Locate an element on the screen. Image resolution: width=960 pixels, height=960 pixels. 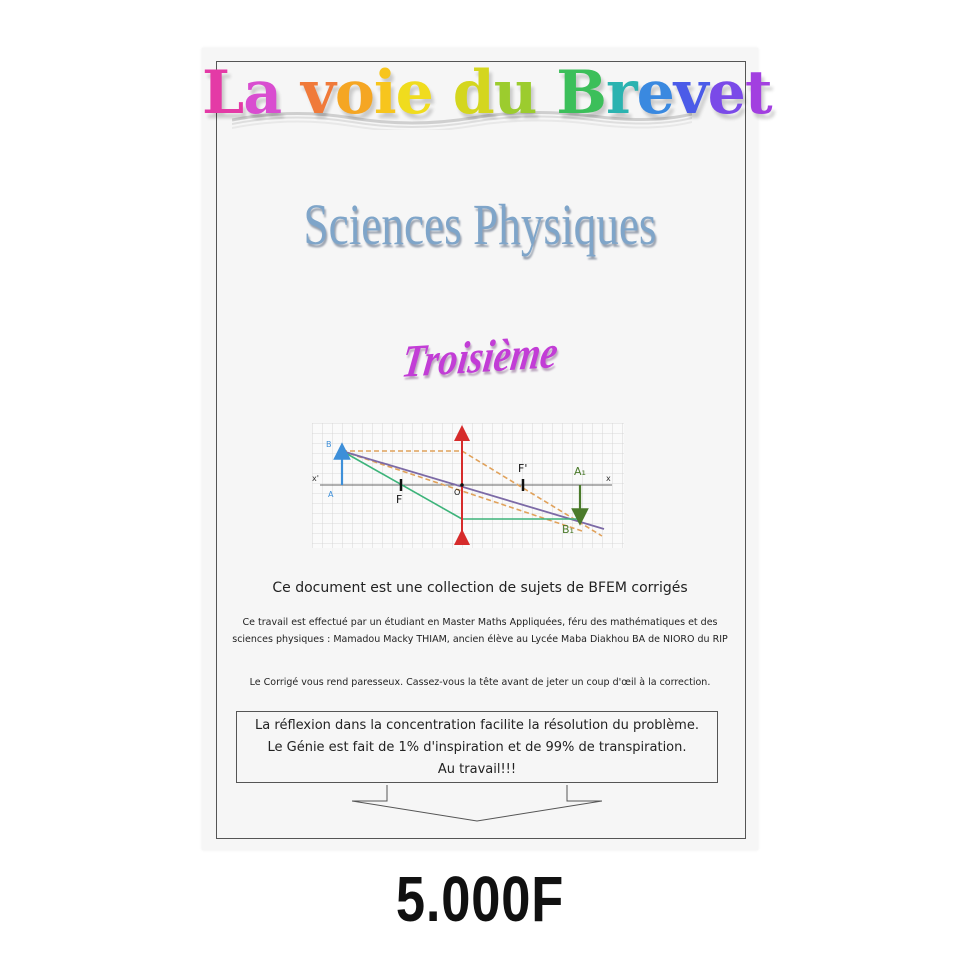
title-letter: o is located at coordinates (354, 93).